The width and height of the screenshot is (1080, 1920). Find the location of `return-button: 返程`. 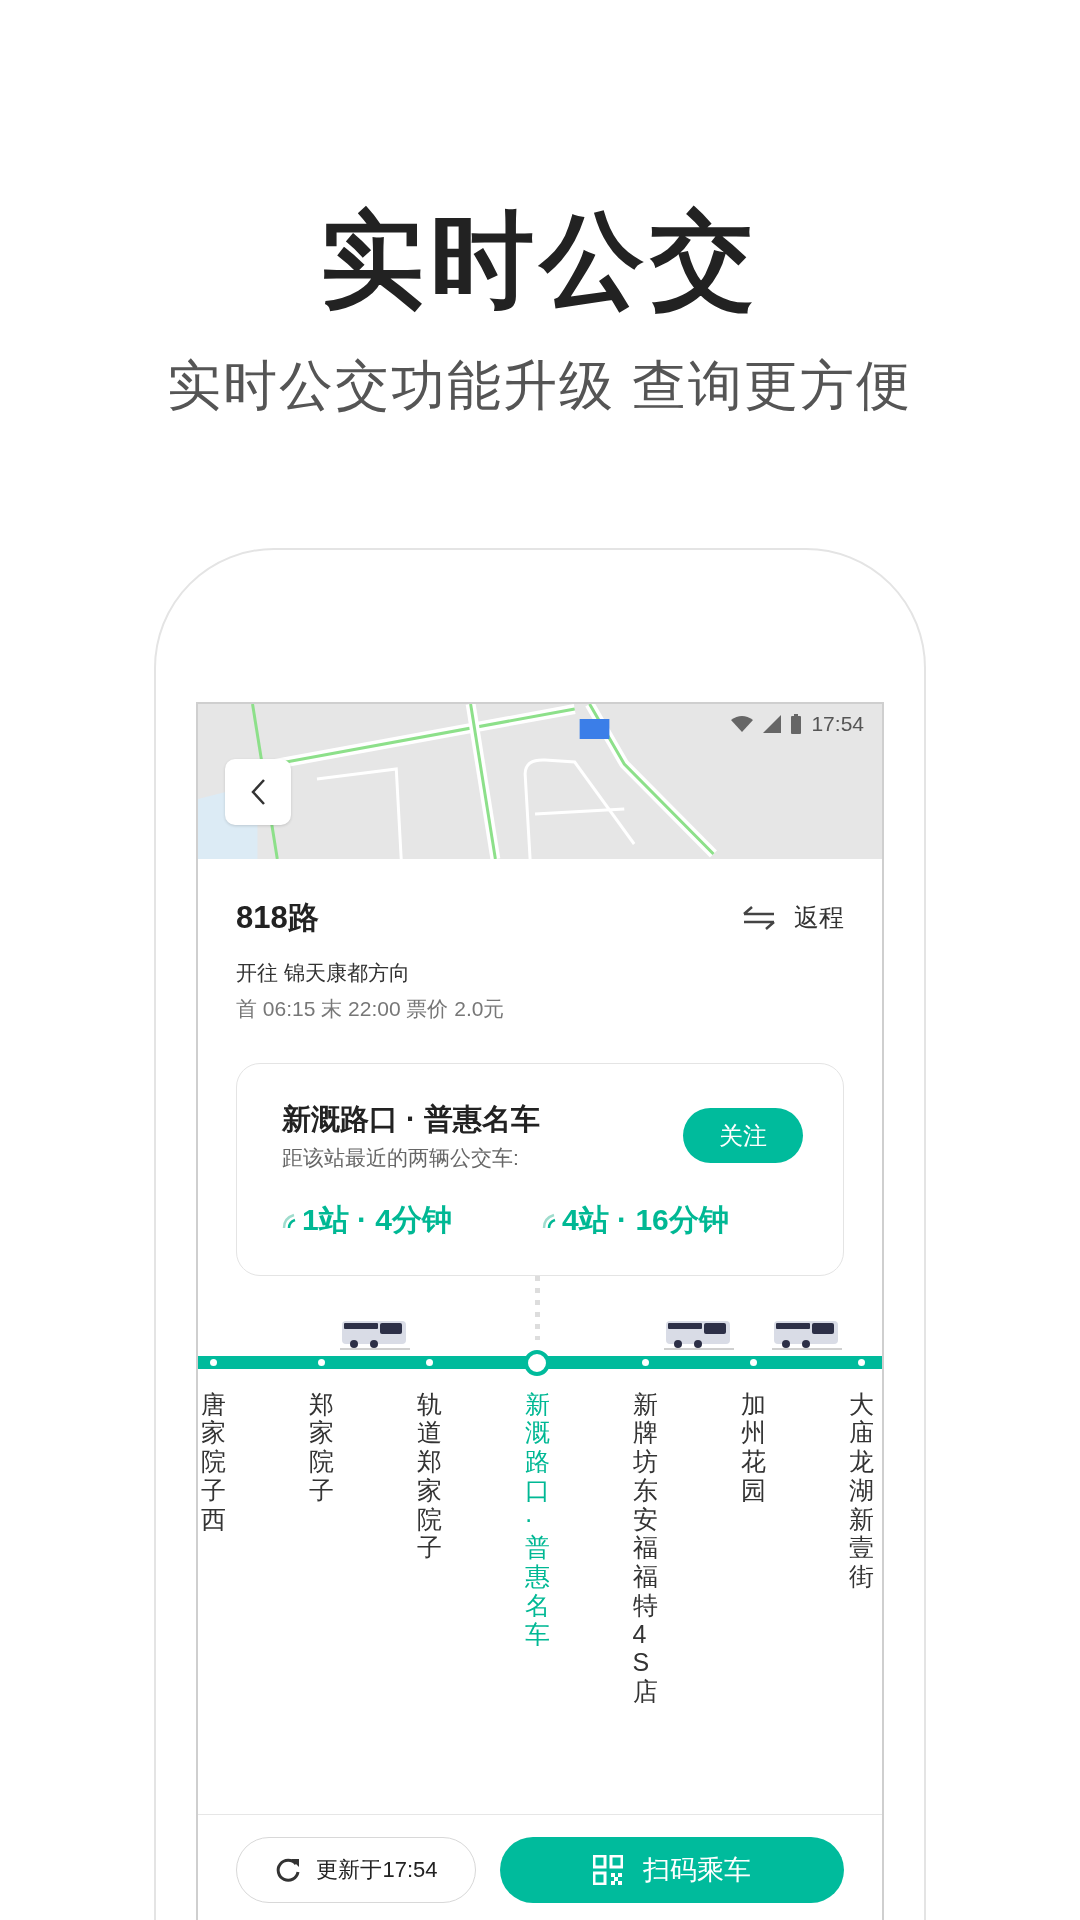

return-button: 返程 is located at coordinates (793, 918).